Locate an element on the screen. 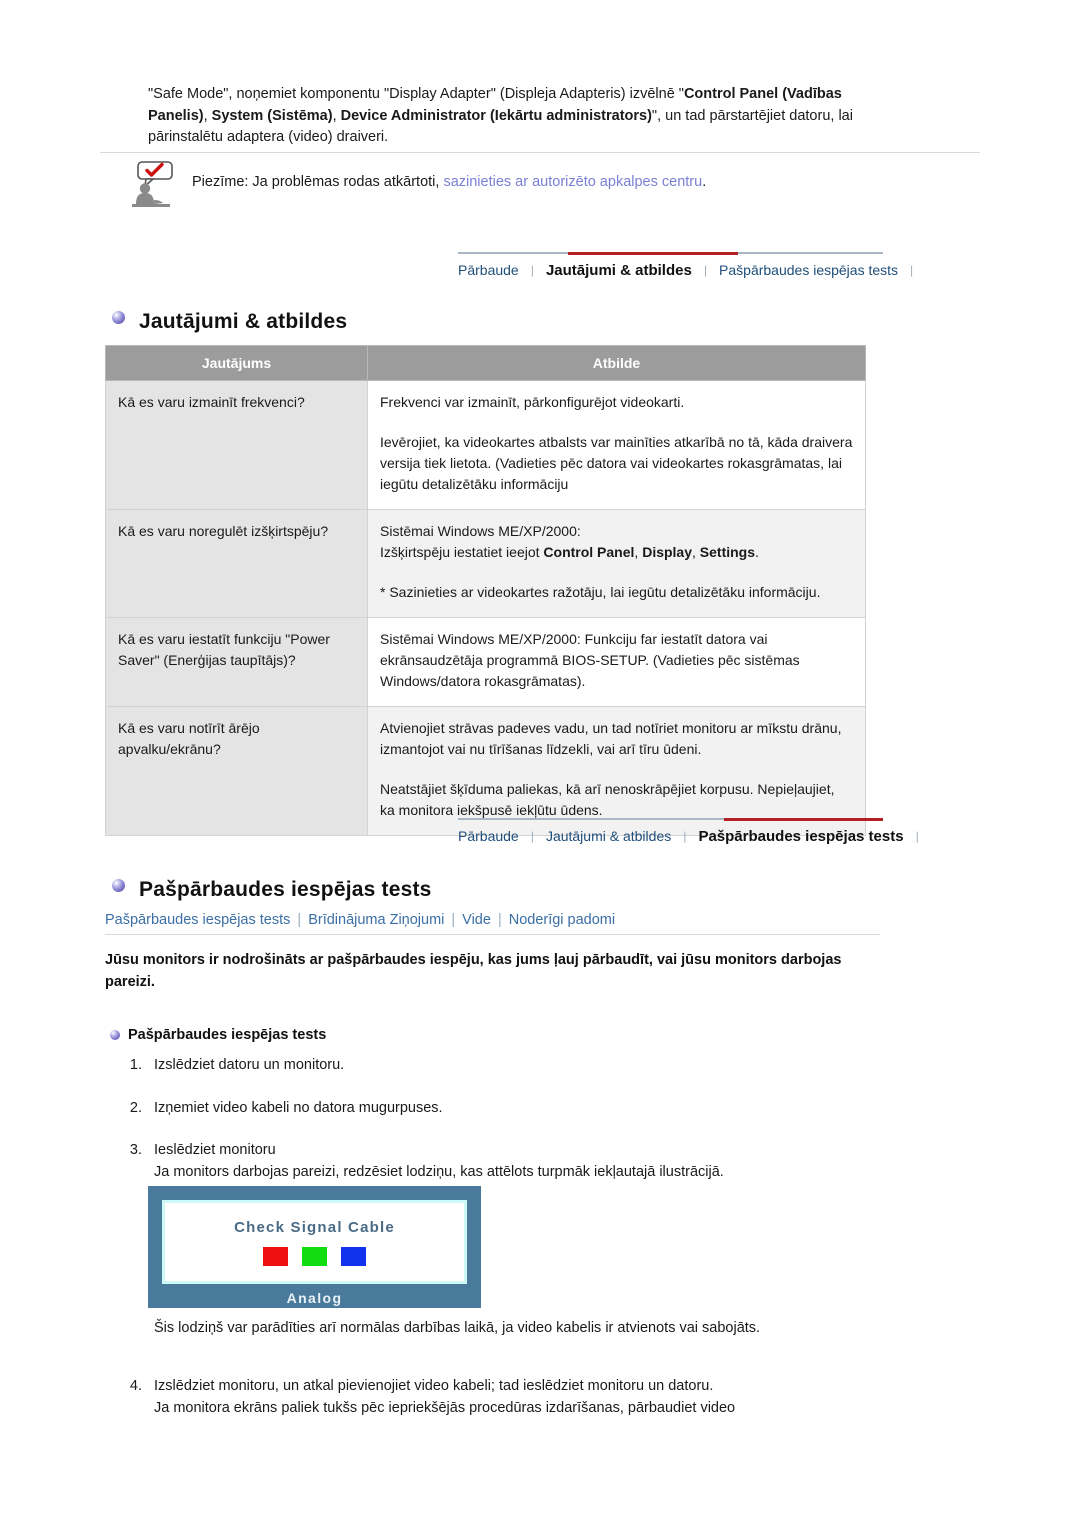 This screenshot has width=1080, height=1528. selftest-subheading-label: Pašpārbaudes iespējas tests is located at coordinates (227, 1035).